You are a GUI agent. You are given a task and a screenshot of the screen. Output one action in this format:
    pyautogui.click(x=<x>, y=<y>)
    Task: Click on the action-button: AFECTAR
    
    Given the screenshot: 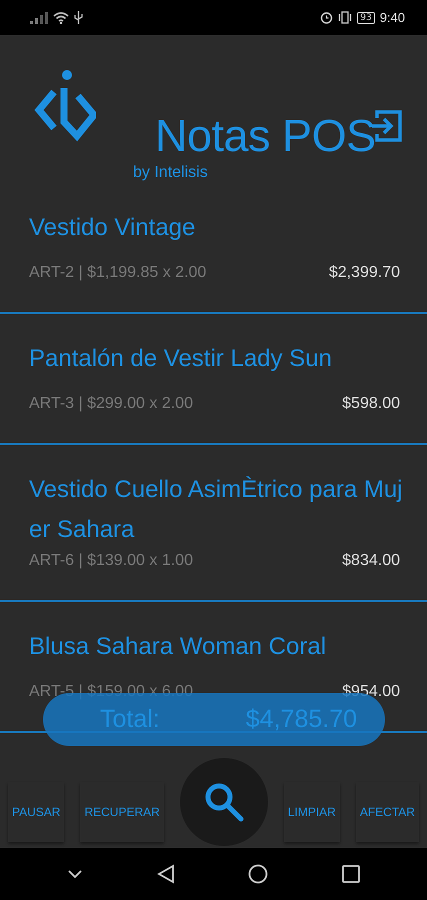 What is the action you would take?
    pyautogui.click(x=387, y=812)
    